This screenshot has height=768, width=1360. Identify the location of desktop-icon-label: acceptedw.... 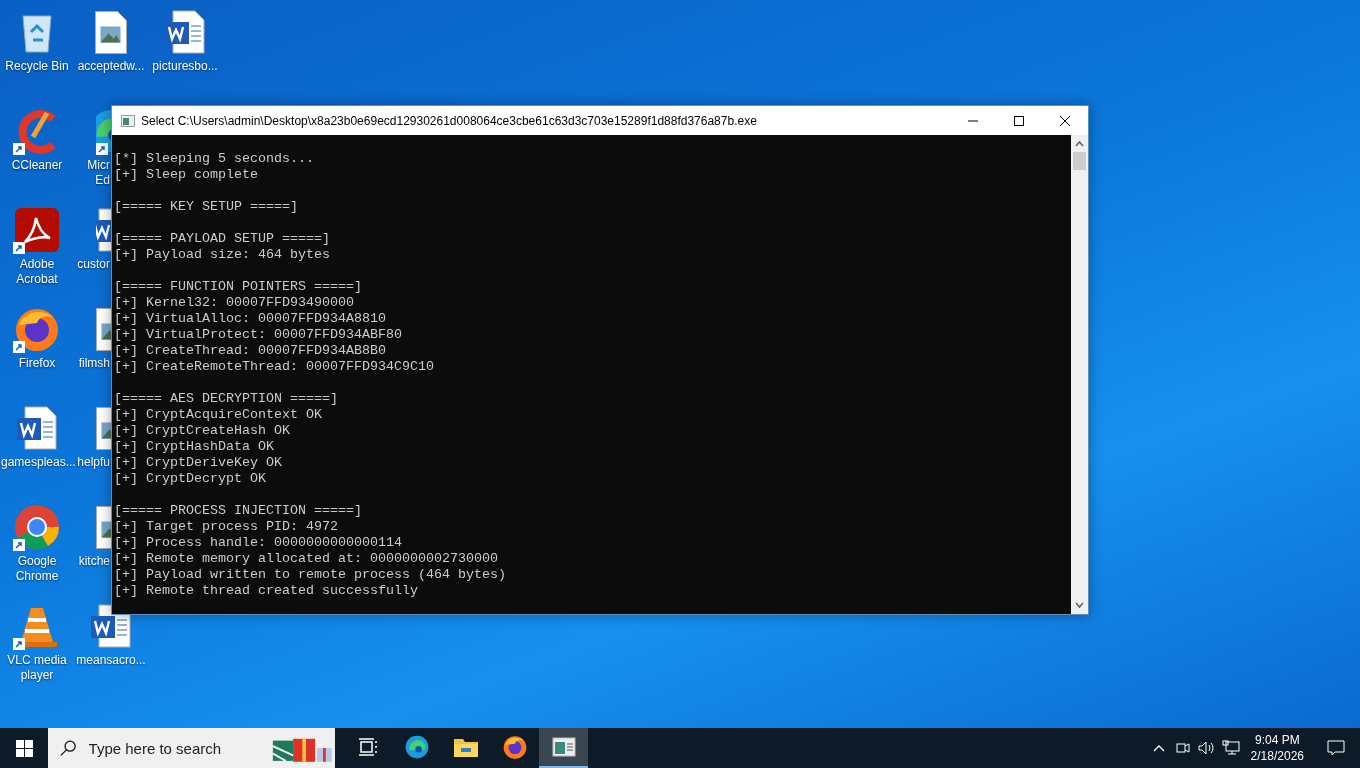
(111, 66).